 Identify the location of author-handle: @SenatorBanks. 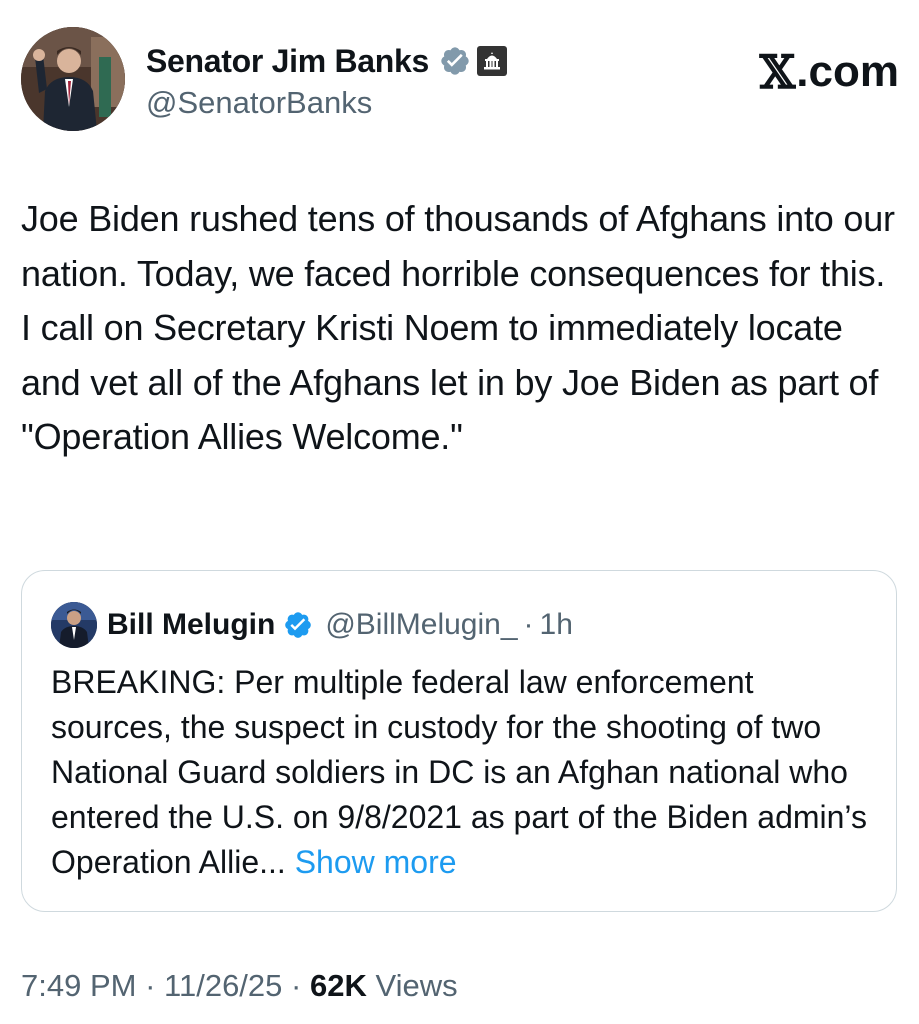
(259, 103).